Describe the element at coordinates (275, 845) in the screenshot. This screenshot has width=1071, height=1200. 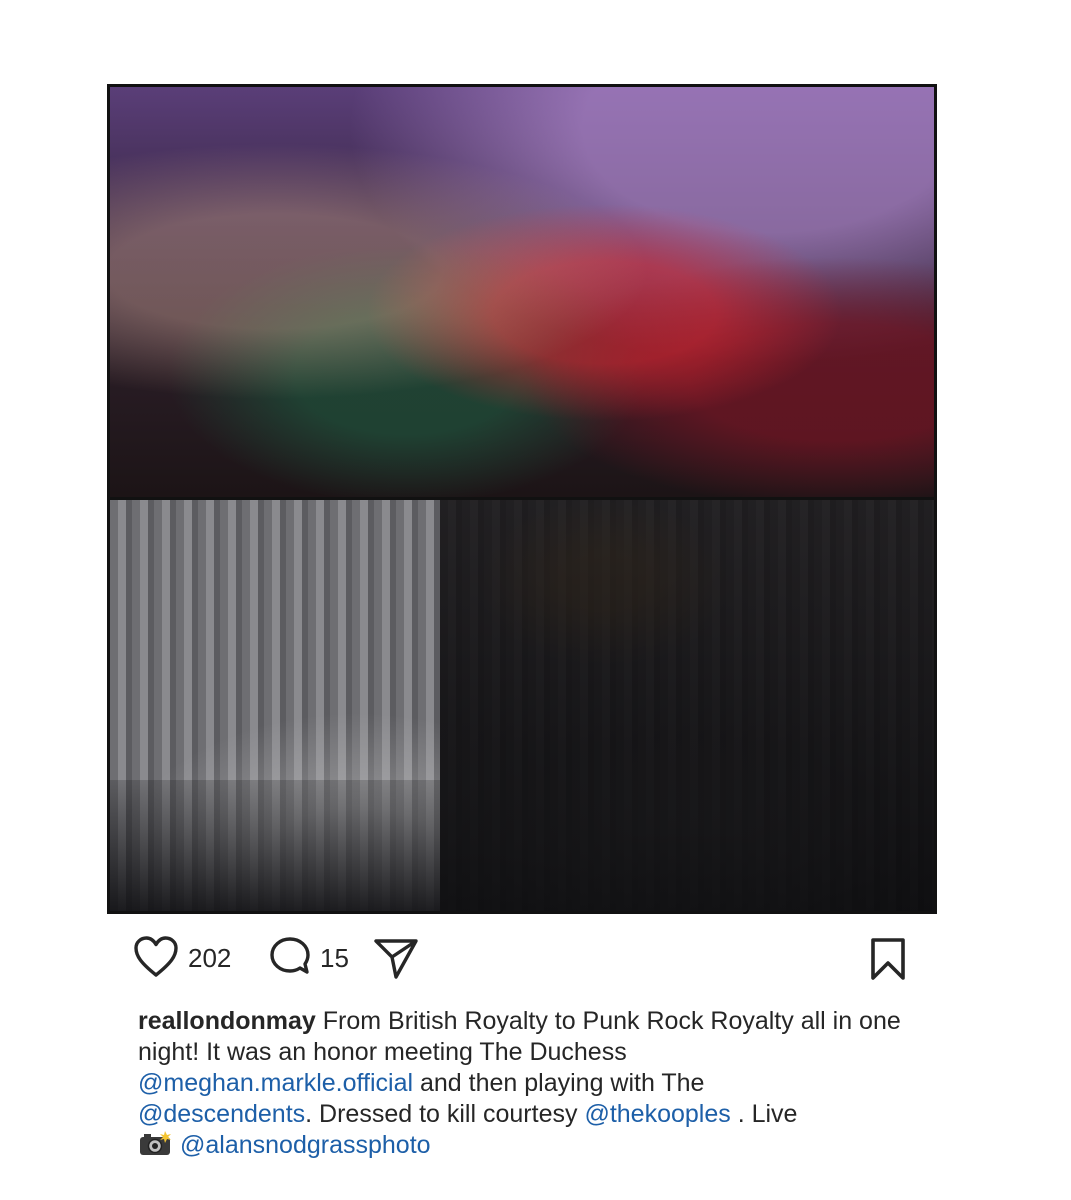
I see `curtain-shadow` at that location.